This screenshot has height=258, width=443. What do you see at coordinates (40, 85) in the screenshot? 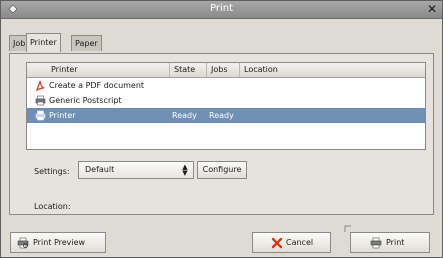
I see `pdf-document-icon` at bounding box center [40, 85].